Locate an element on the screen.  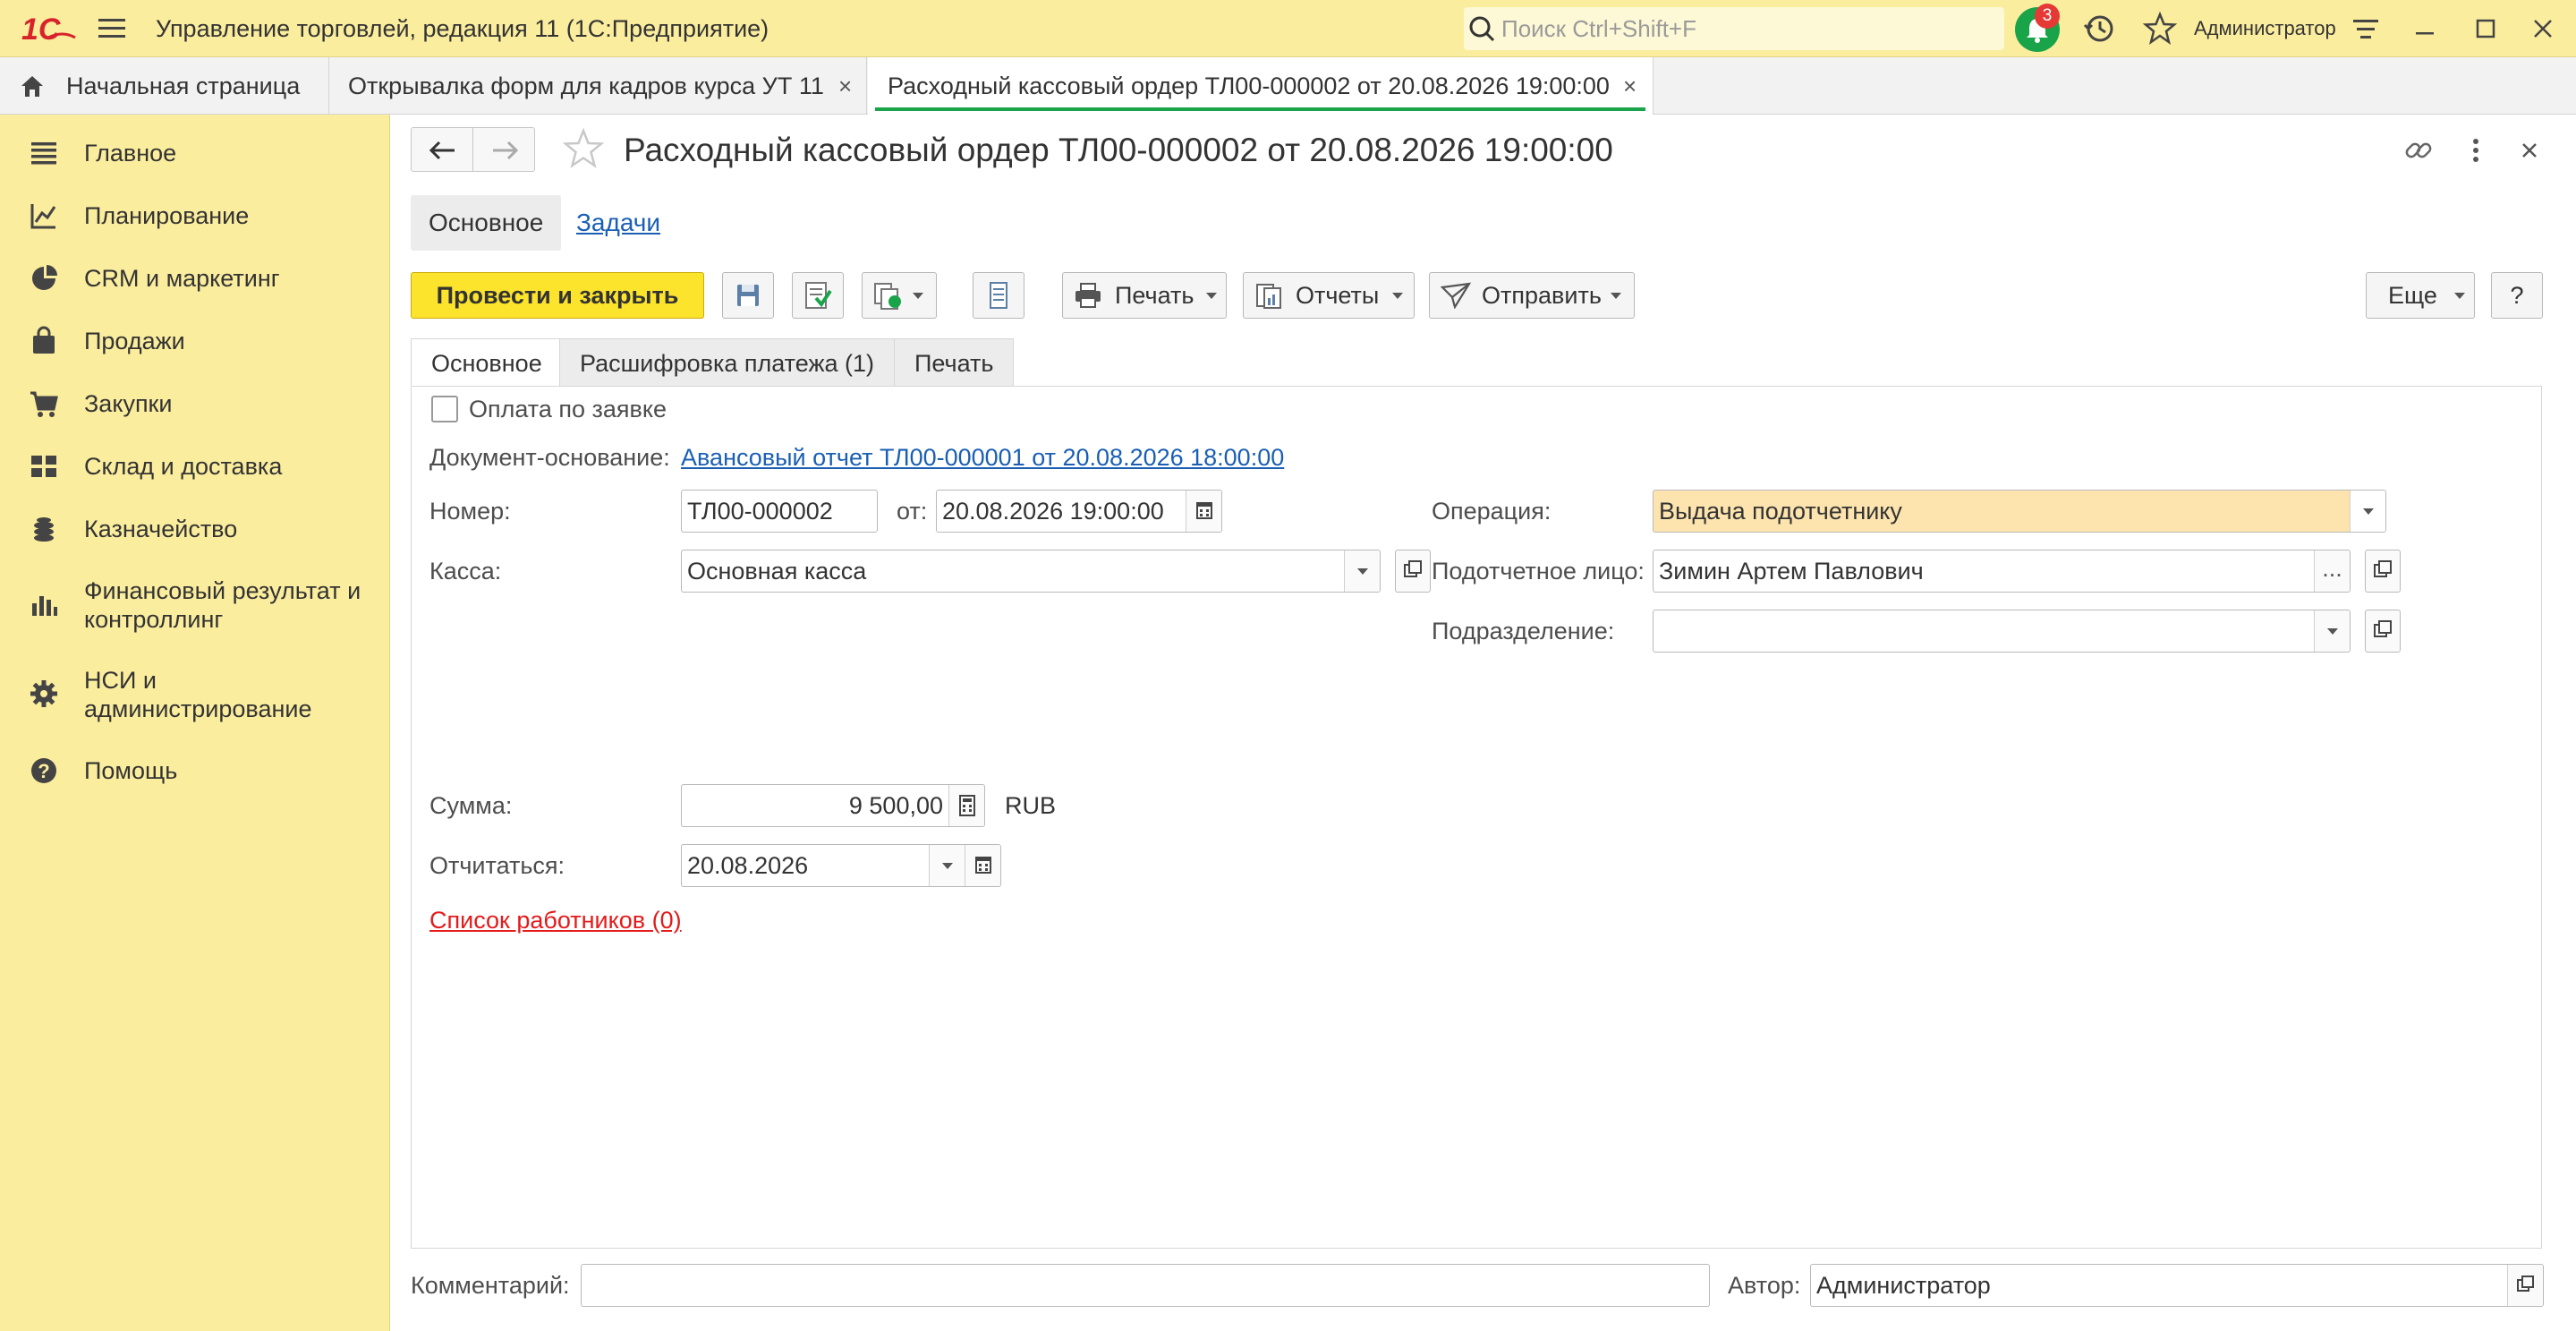
sidebar-item-sales: Продажи is located at coordinates (195, 341).